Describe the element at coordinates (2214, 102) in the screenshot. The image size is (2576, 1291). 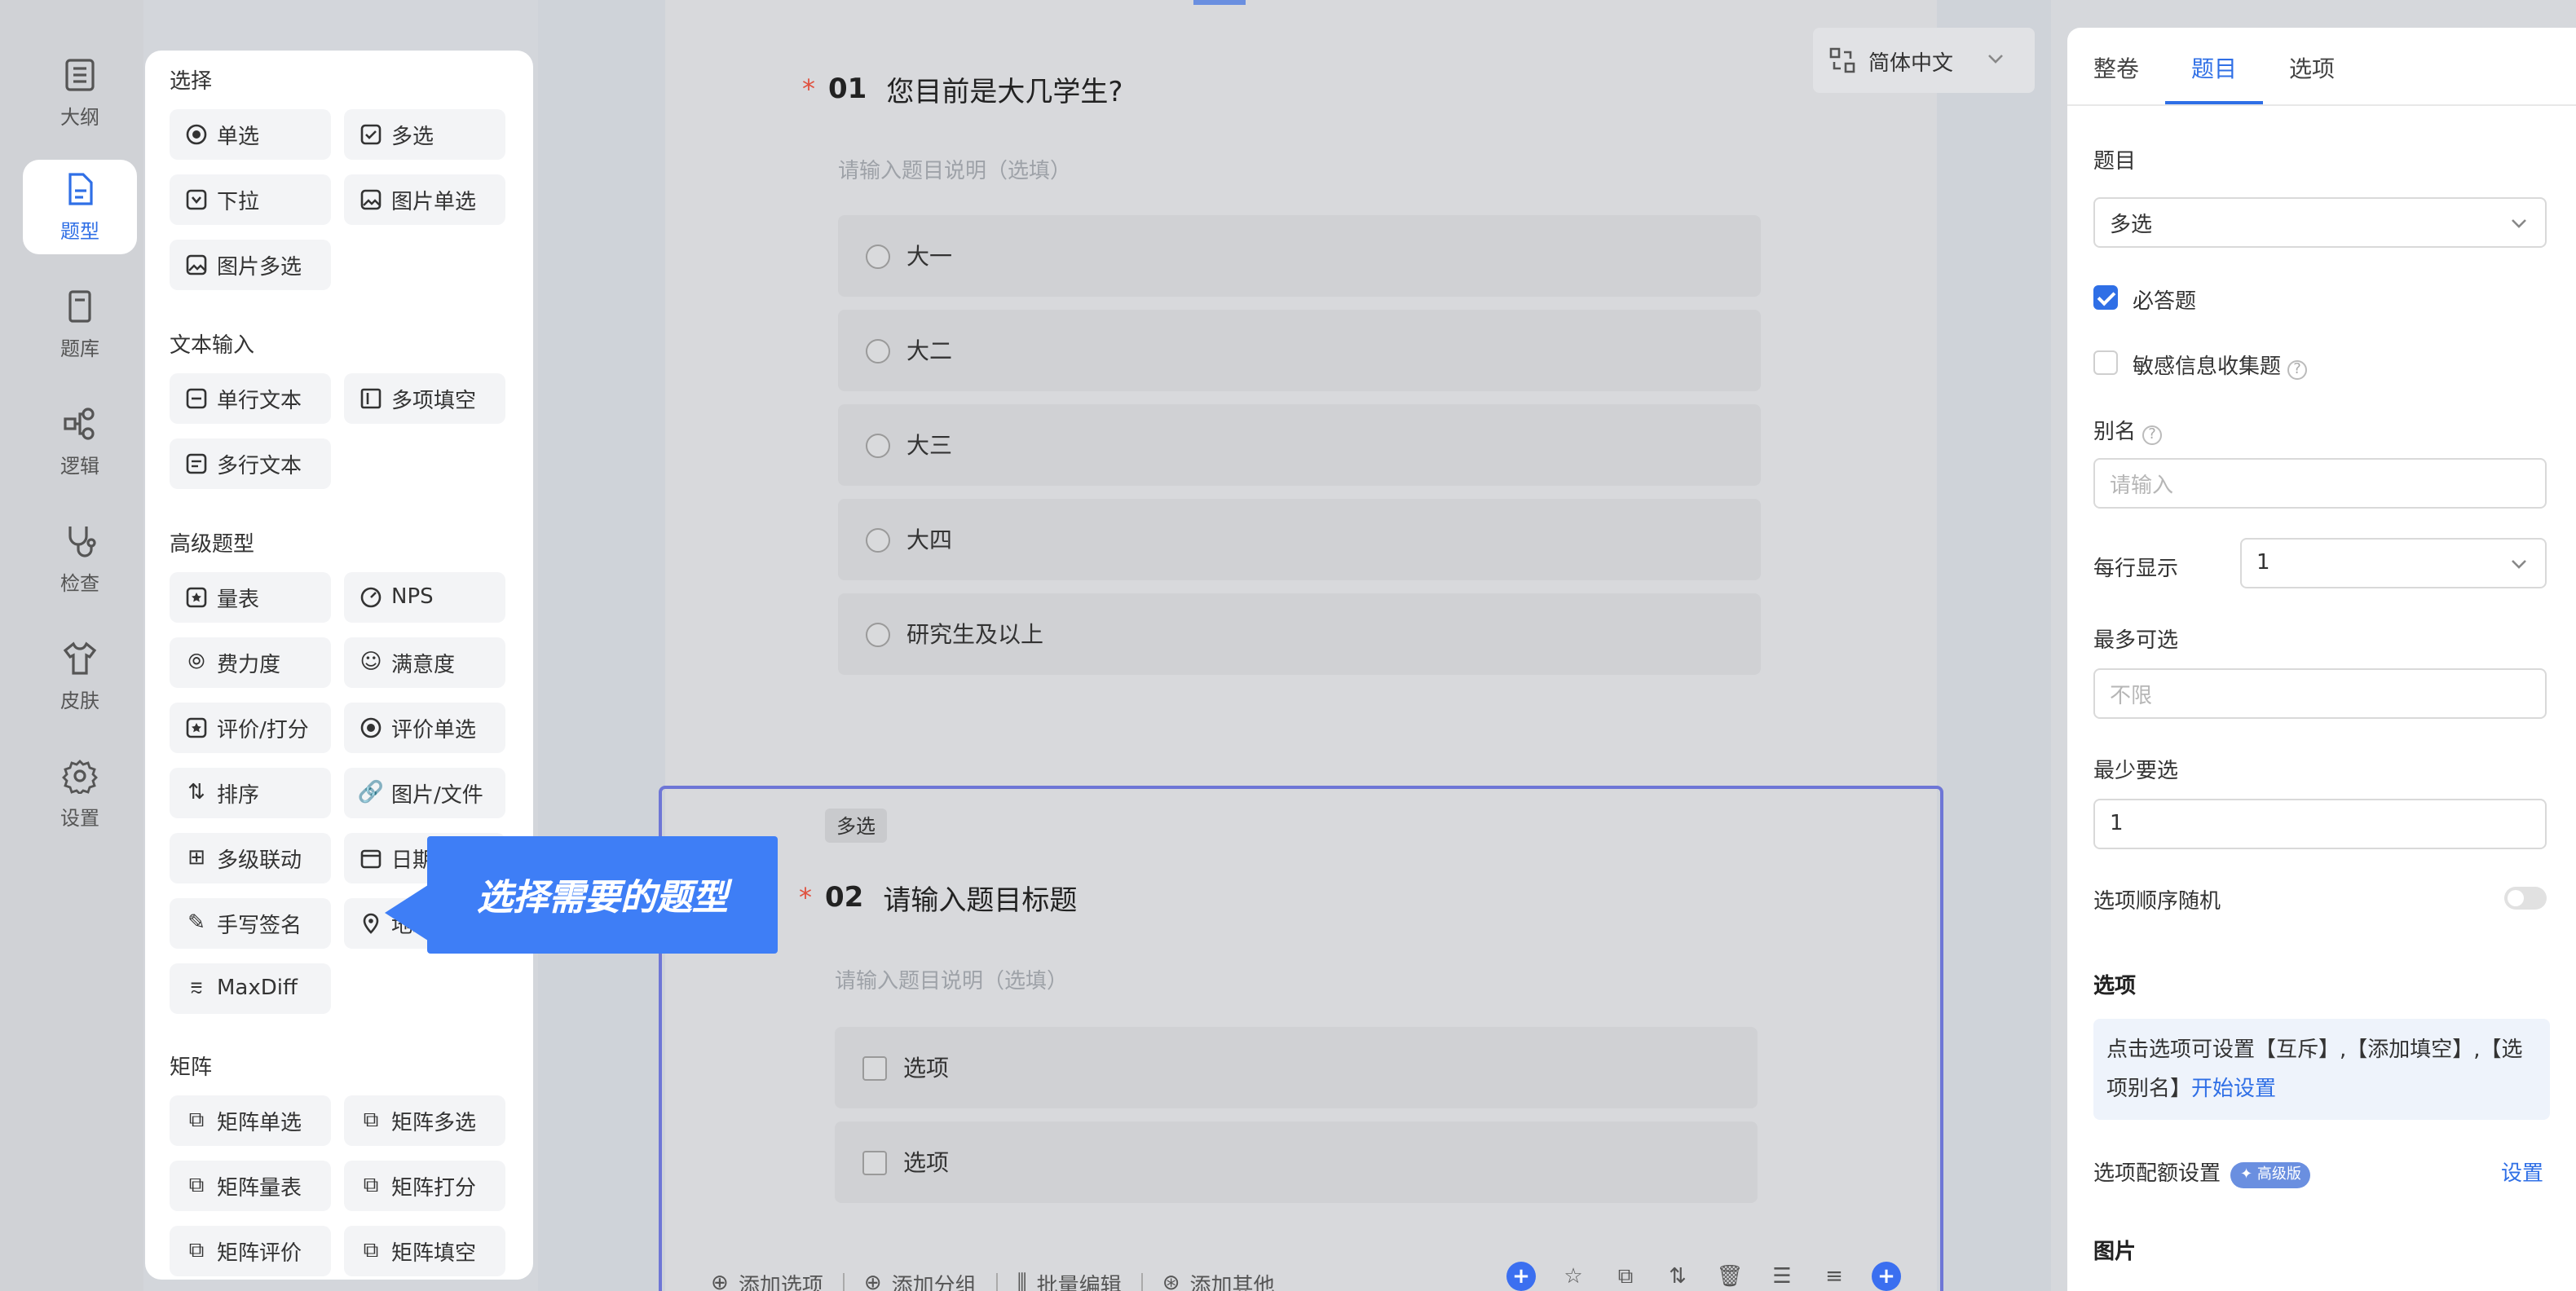
I see `active-tab-indicator` at that location.